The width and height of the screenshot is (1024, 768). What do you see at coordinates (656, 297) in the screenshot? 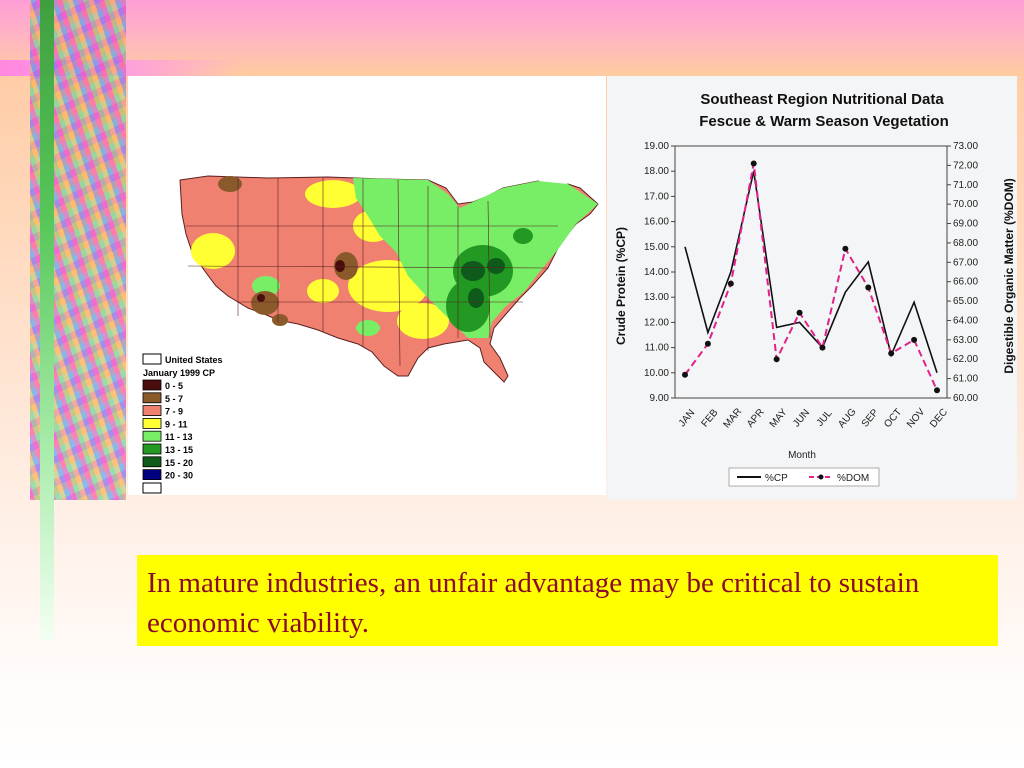
I see `y-tick-label: 13.00` at bounding box center [656, 297].